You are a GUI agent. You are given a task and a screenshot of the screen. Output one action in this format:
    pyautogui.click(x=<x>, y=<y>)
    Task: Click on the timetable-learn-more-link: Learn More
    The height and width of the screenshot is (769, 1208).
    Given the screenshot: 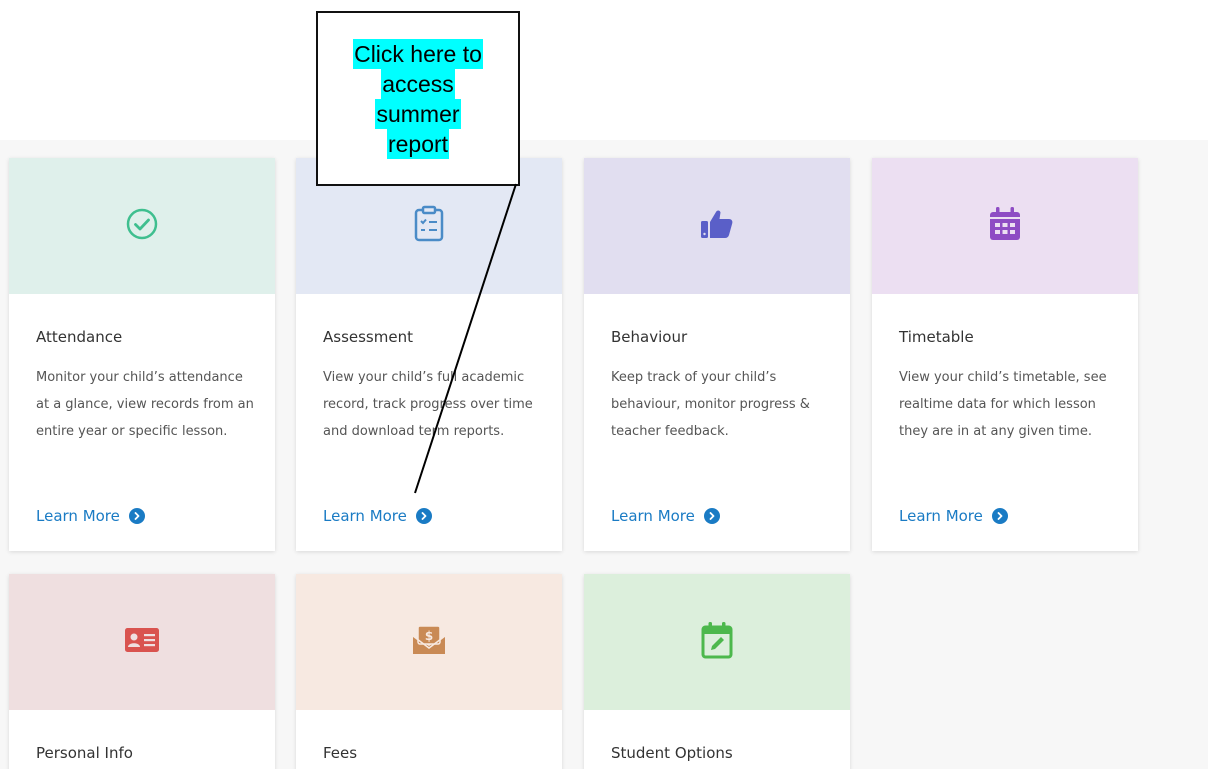 What is the action you would take?
    pyautogui.click(x=953, y=516)
    